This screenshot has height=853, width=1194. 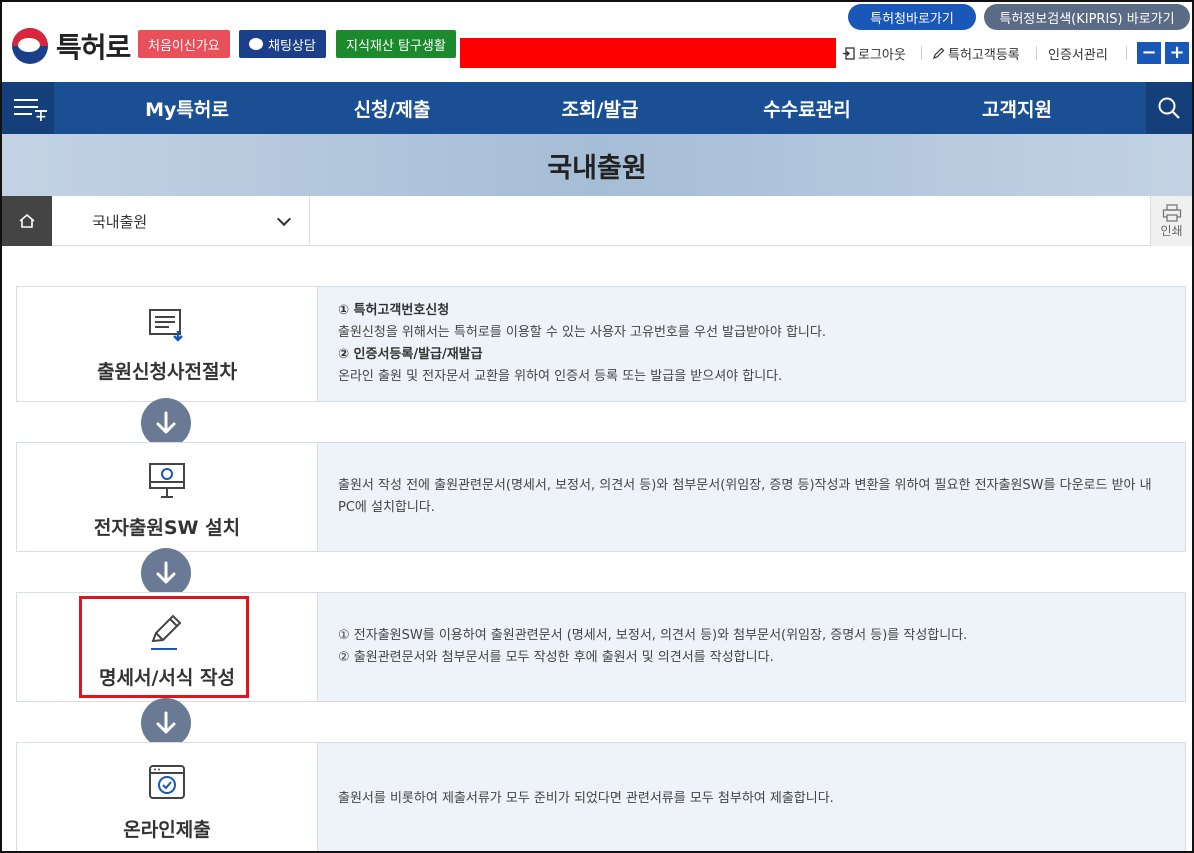 I want to click on chevron-down-icon, so click(x=284, y=219).